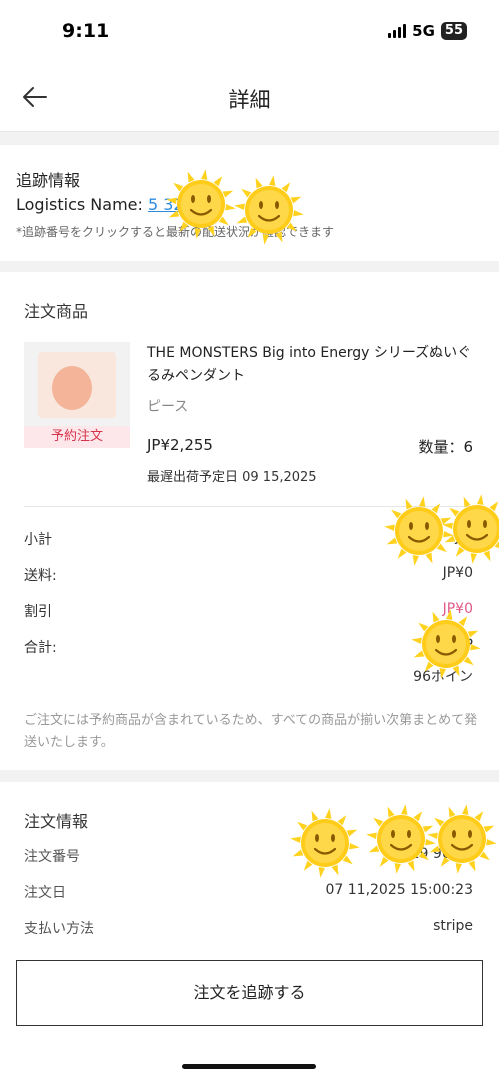 This screenshot has width=499, height=1080. I want to click on order-number-label: 注文番号, so click(52, 857).